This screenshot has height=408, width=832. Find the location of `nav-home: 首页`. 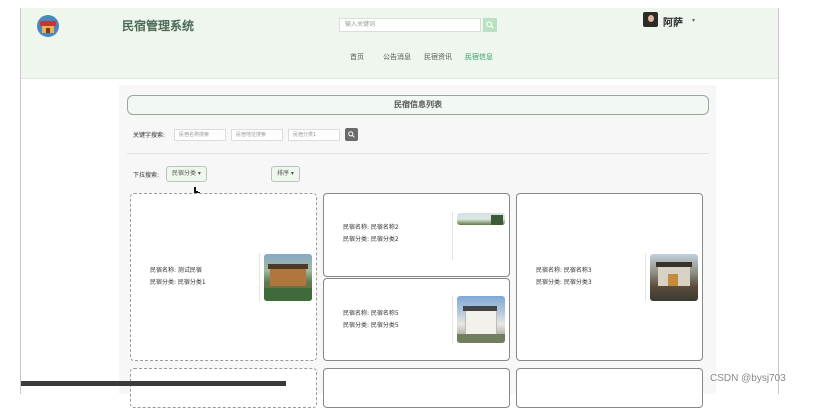

nav-home: 首页 is located at coordinates (357, 57).